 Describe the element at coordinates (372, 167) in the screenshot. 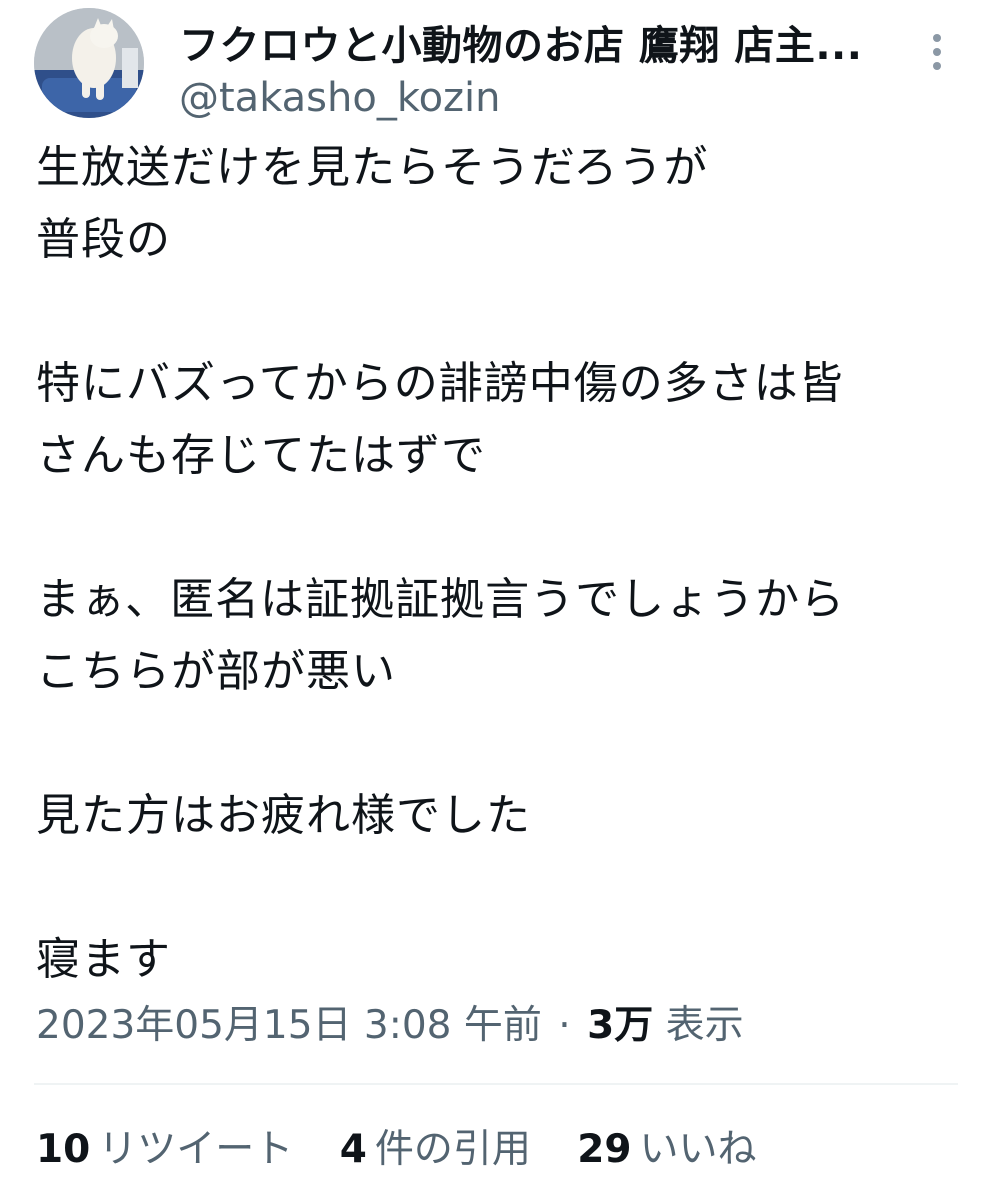

I see `tweet-text-line: 生放送だけを見たらそうだろうが` at that location.